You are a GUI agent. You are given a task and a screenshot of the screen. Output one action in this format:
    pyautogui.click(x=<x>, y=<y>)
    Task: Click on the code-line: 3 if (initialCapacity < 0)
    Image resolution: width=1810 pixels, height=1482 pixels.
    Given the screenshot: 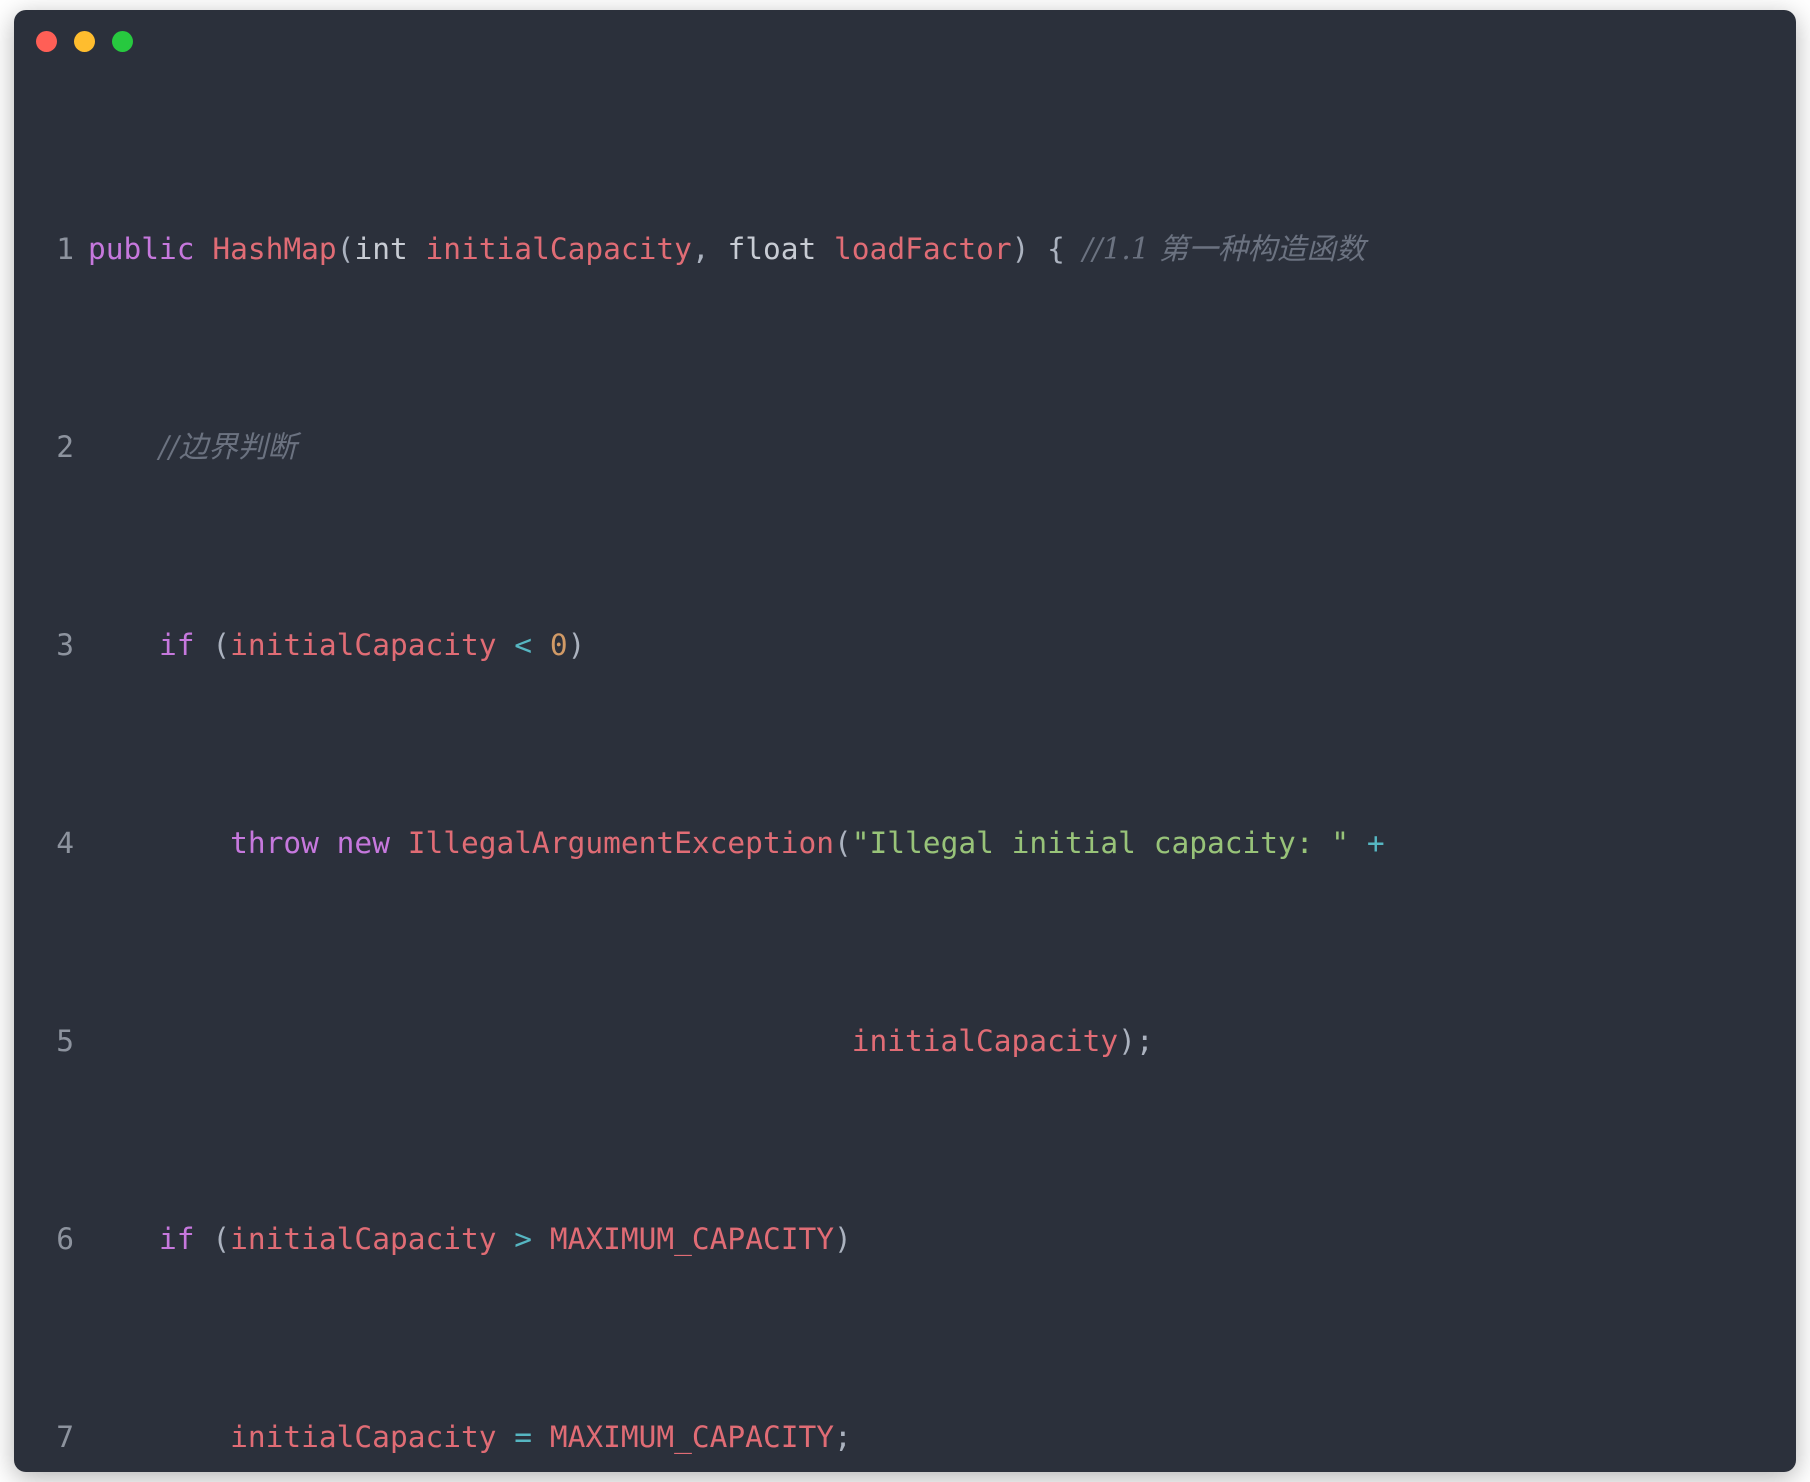 What is the action you would take?
    pyautogui.click(x=905, y=646)
    